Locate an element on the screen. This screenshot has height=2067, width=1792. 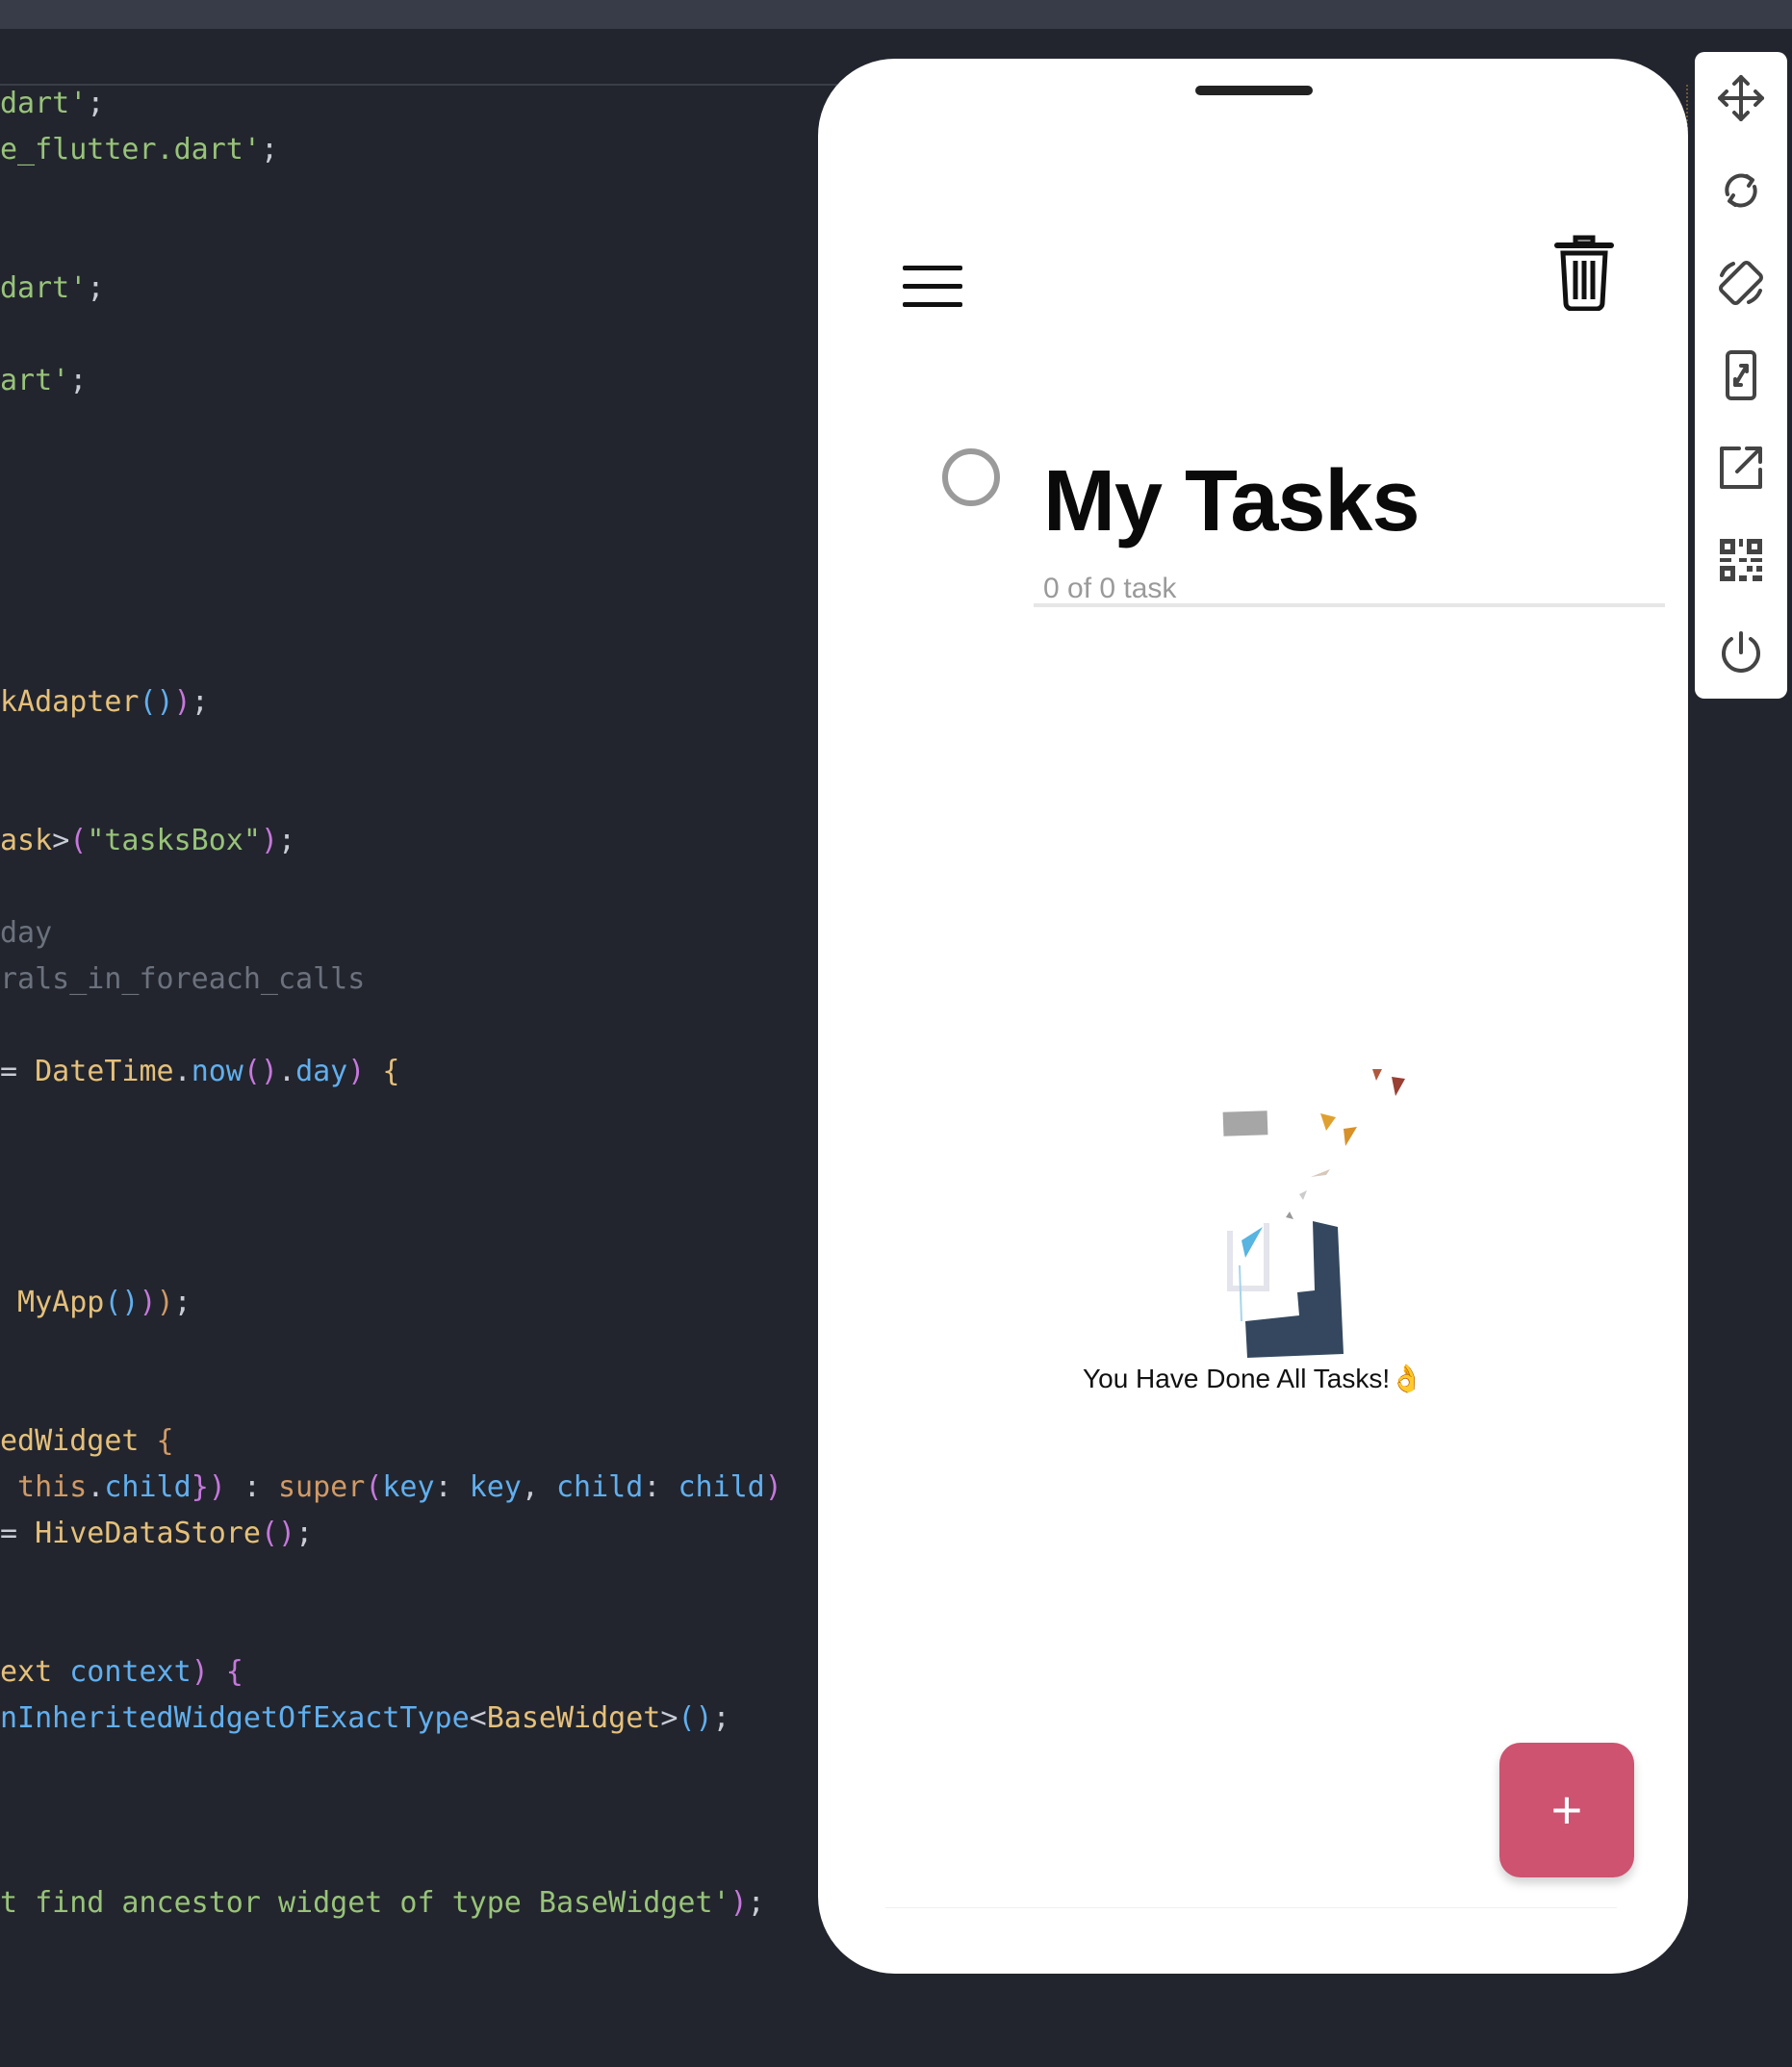
code-line: rals_in_foreach_calls is located at coordinates (182, 979).